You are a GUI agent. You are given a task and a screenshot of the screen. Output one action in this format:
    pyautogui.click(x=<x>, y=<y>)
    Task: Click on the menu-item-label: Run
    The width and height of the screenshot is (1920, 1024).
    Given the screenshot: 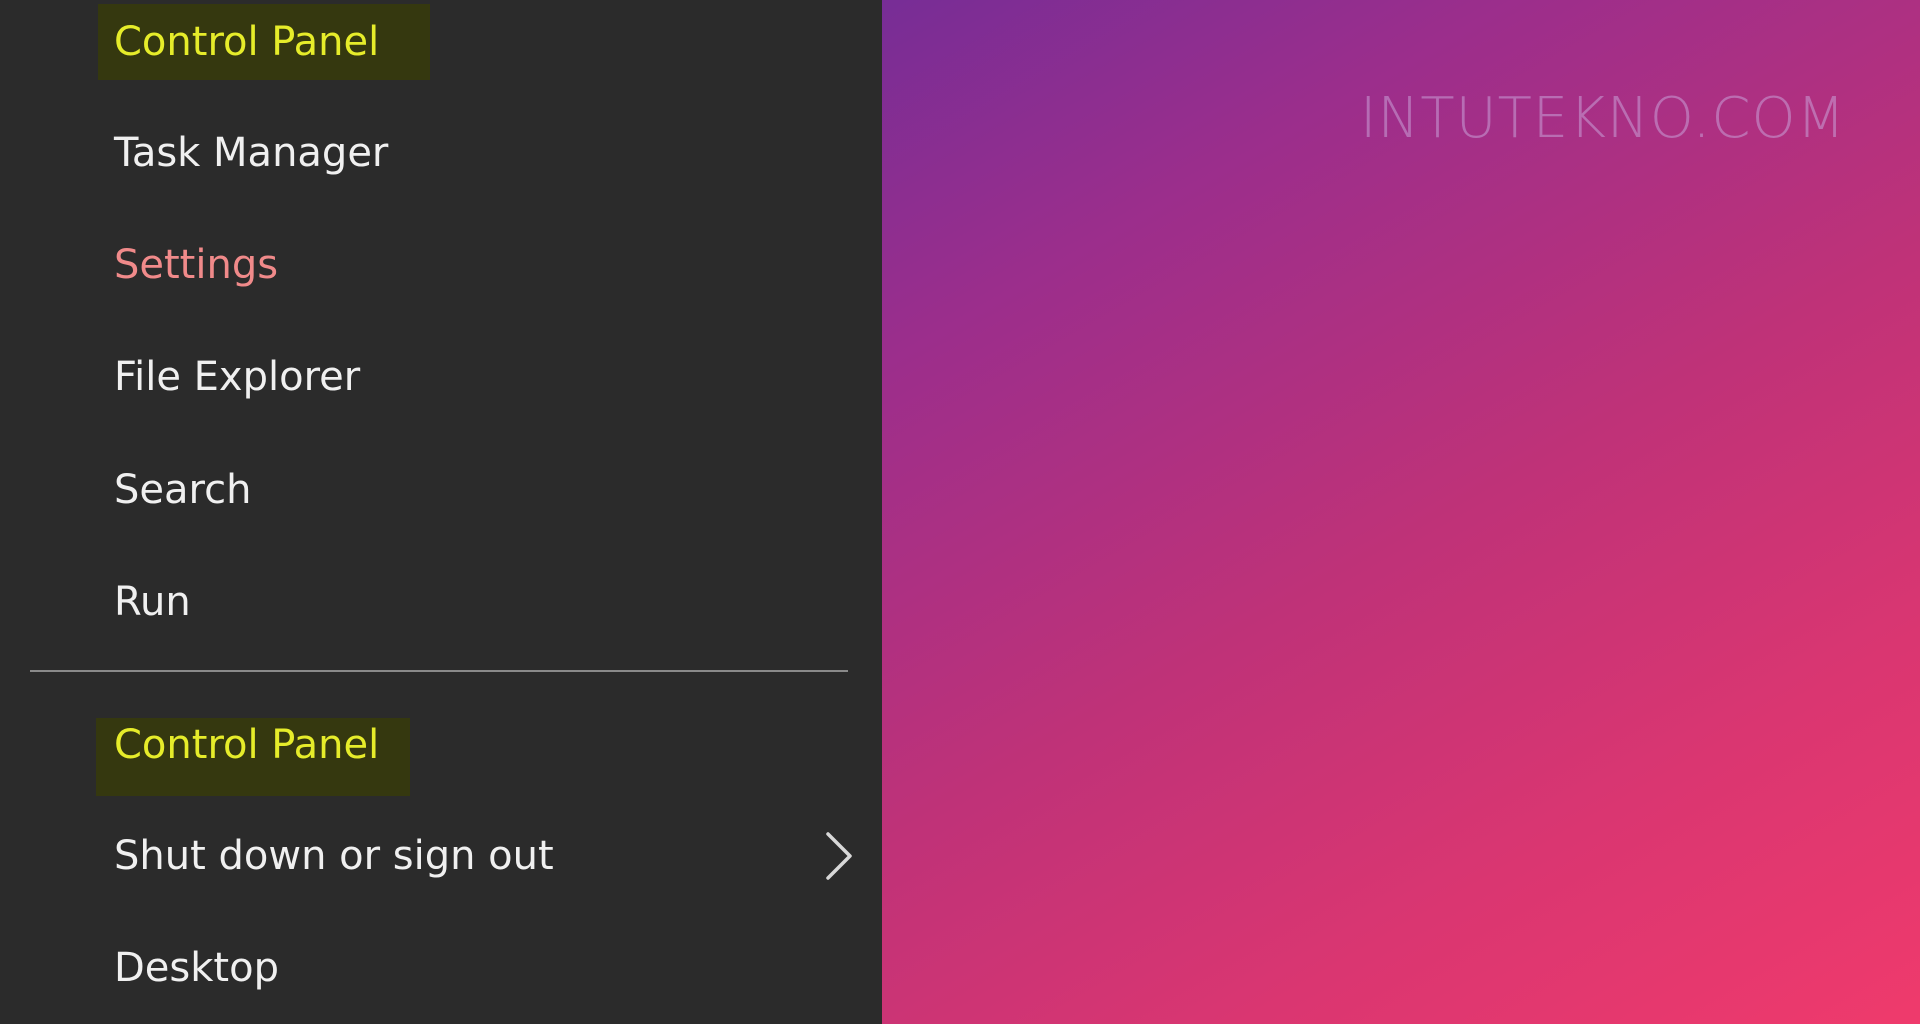 What is the action you would take?
    pyautogui.click(x=152, y=602)
    